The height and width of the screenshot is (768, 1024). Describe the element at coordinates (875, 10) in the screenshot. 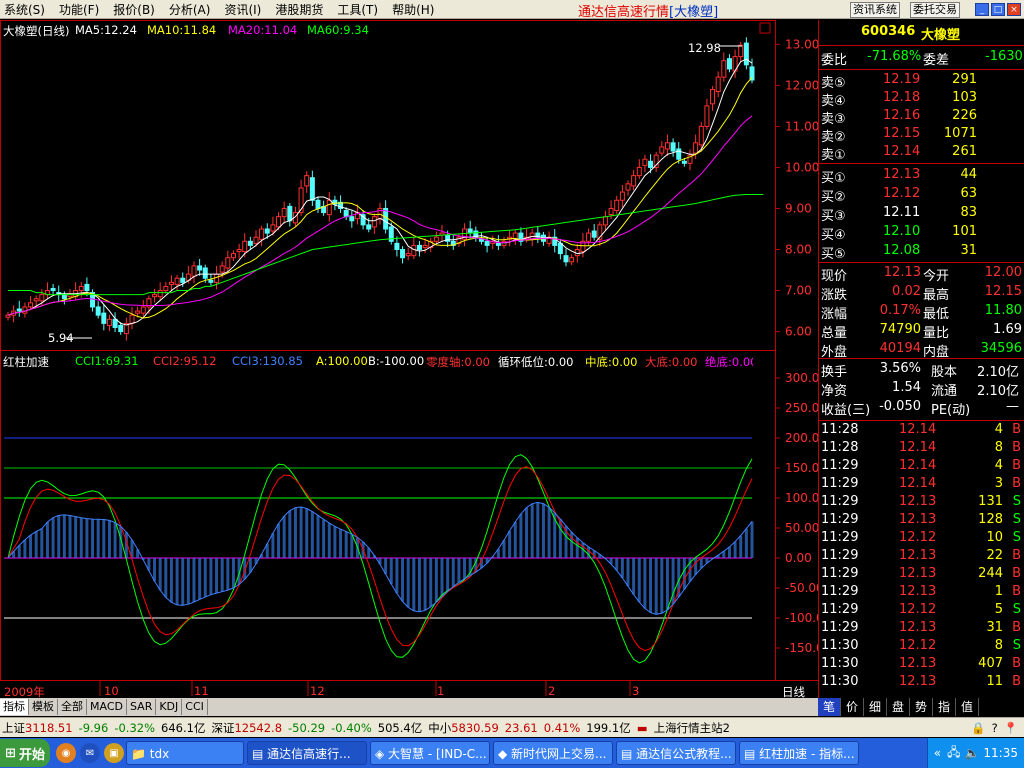

I see `info-system-button: 资讯系统` at that location.